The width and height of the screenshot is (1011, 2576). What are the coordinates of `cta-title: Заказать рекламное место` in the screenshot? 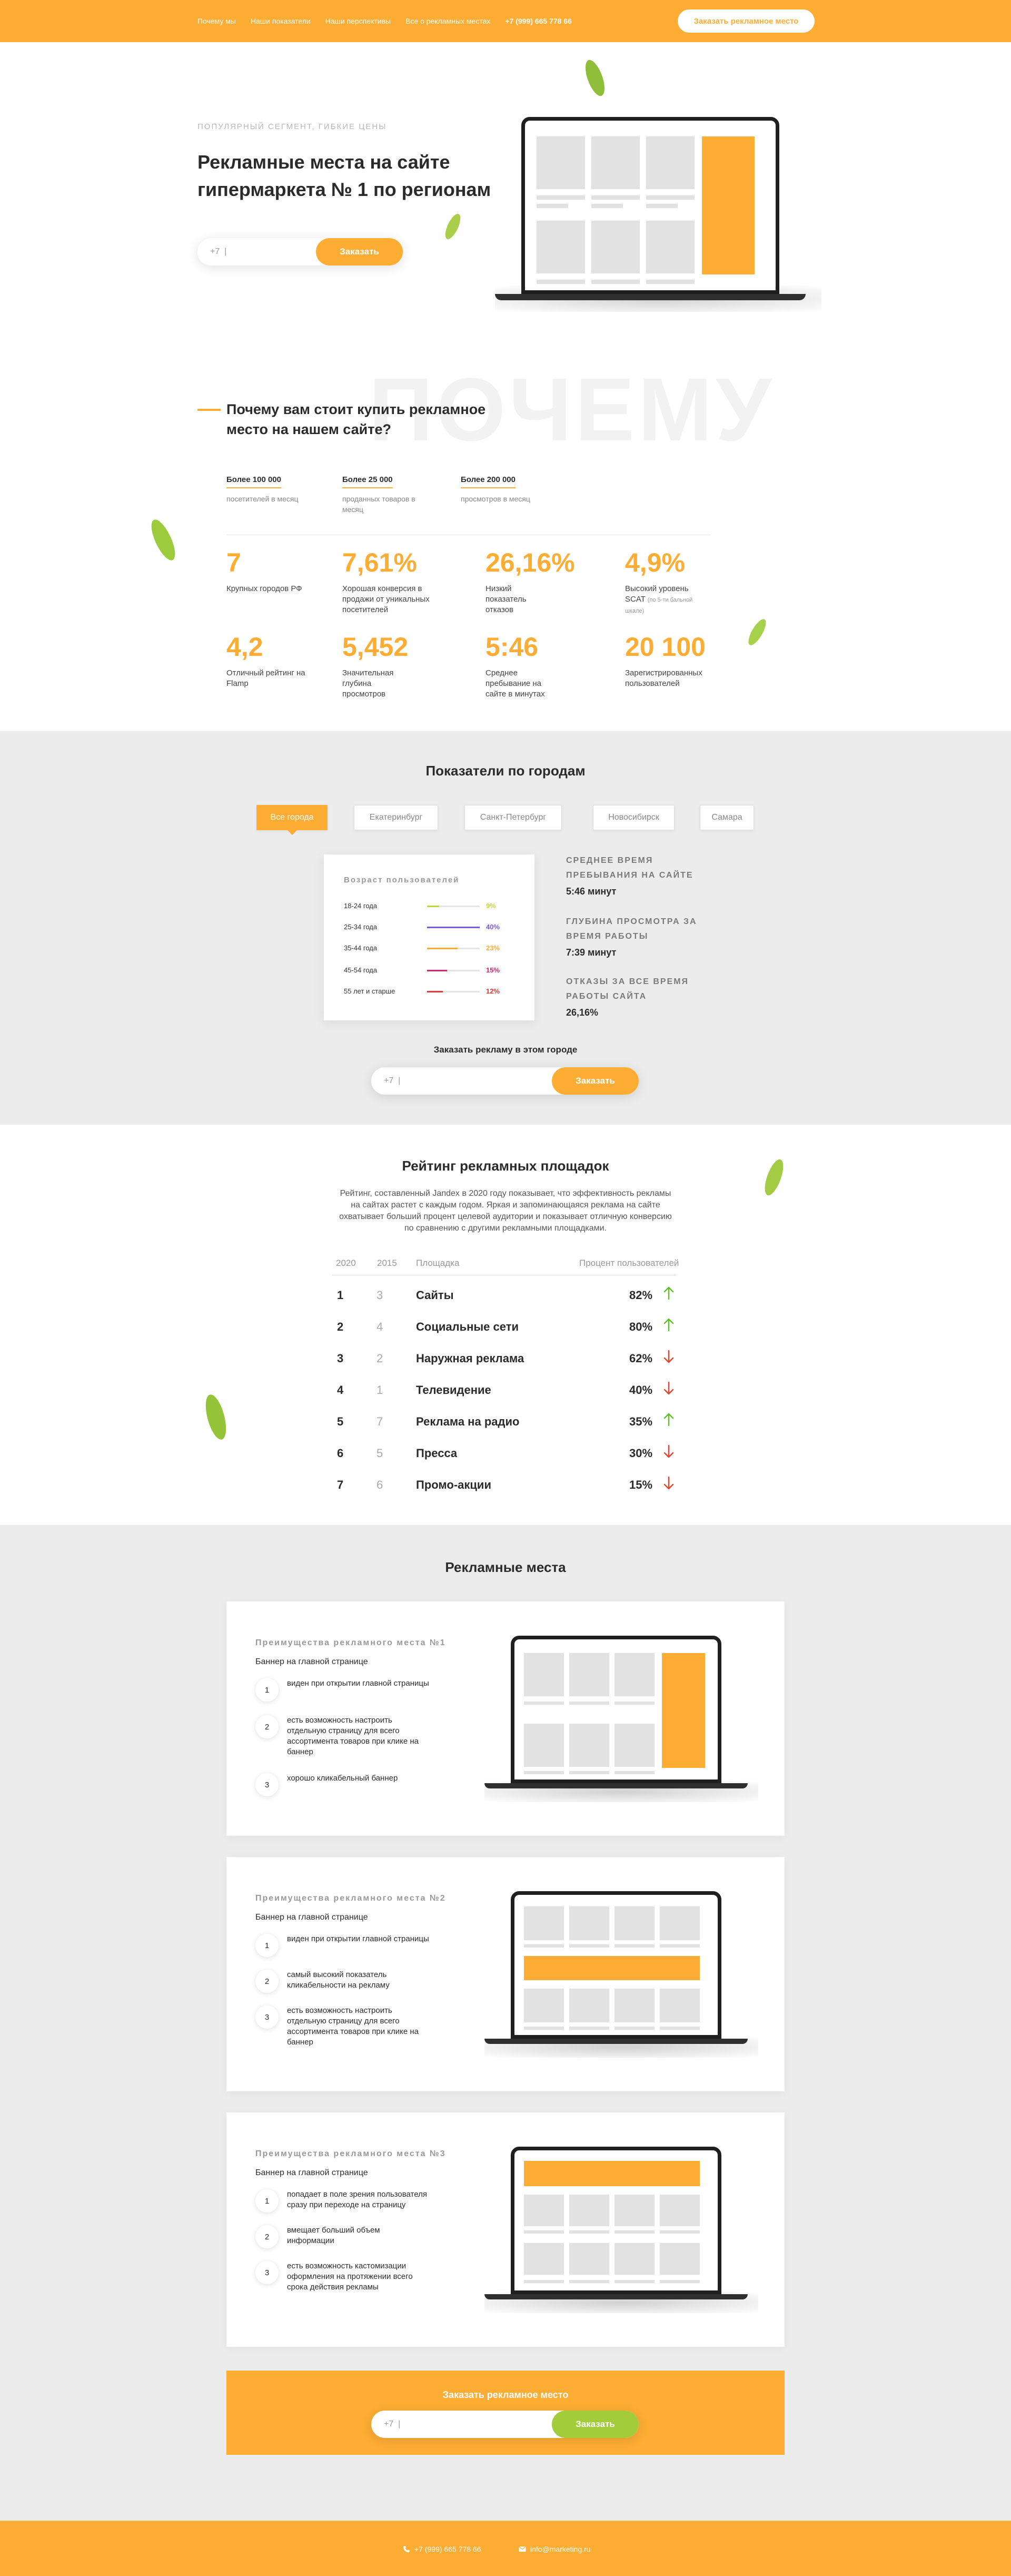 It's located at (506, 2395).